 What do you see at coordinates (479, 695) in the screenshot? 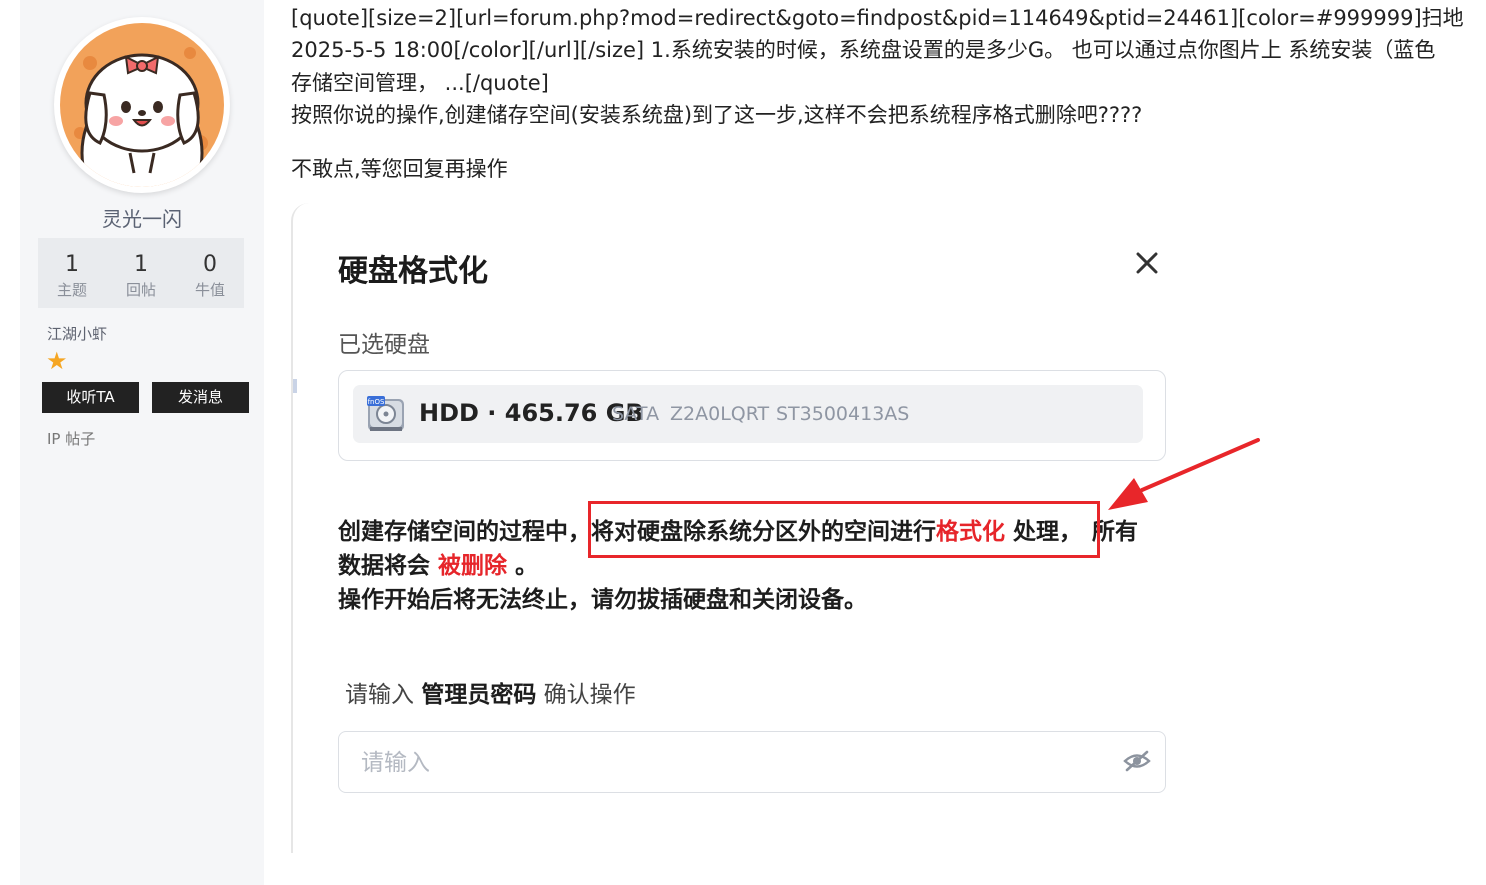
I see `password-label-emphasis: 管理员密码` at bounding box center [479, 695].